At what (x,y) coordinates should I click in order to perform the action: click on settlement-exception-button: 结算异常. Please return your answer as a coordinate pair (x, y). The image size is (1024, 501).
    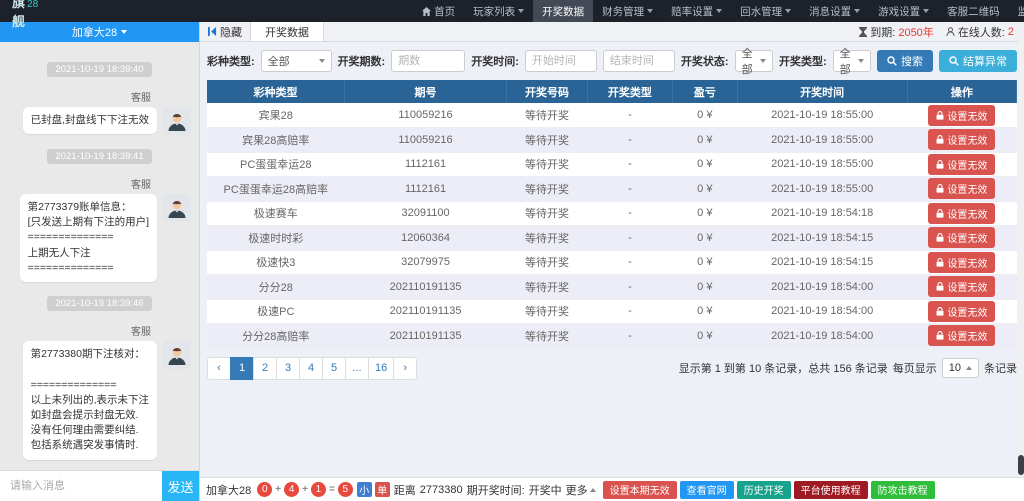
    Looking at the image, I should click on (978, 61).